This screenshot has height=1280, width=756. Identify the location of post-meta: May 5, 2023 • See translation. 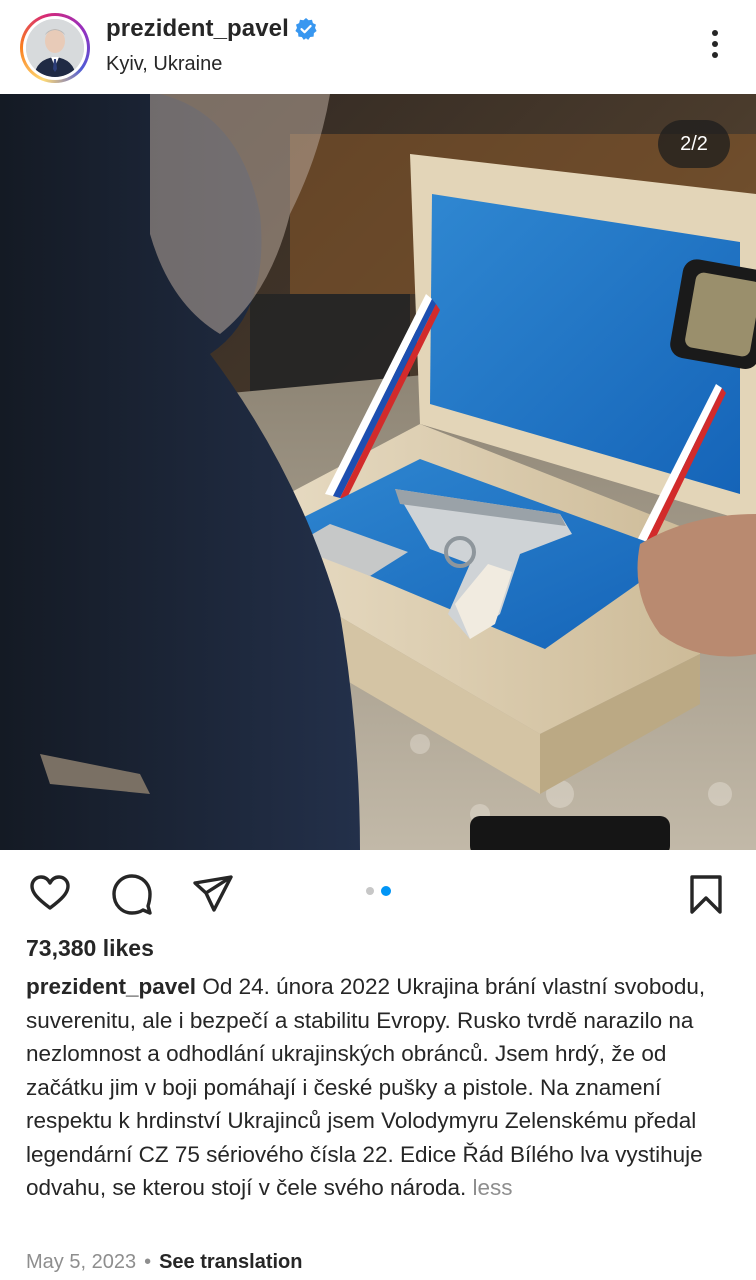
(164, 1262).